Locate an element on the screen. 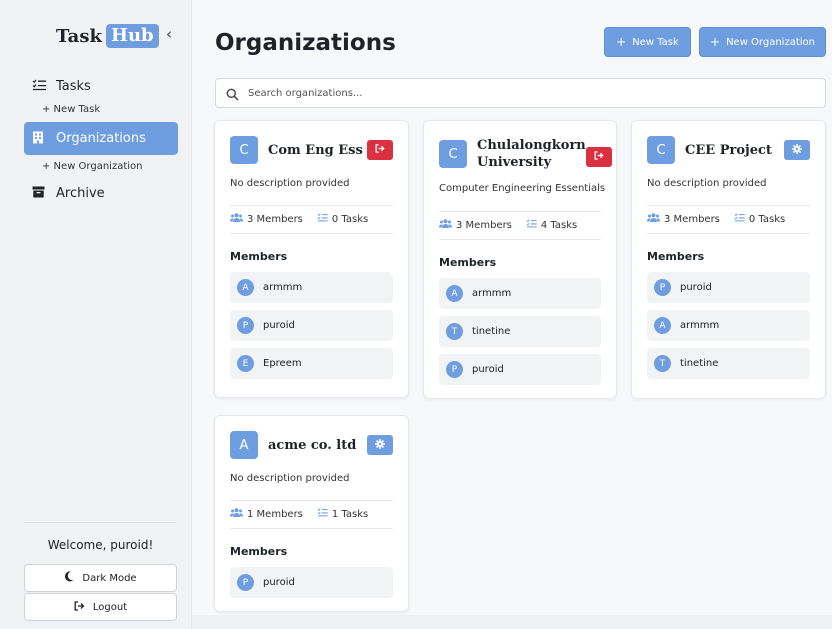 The image size is (832, 629). member-name: Epreem is located at coordinates (282, 363).